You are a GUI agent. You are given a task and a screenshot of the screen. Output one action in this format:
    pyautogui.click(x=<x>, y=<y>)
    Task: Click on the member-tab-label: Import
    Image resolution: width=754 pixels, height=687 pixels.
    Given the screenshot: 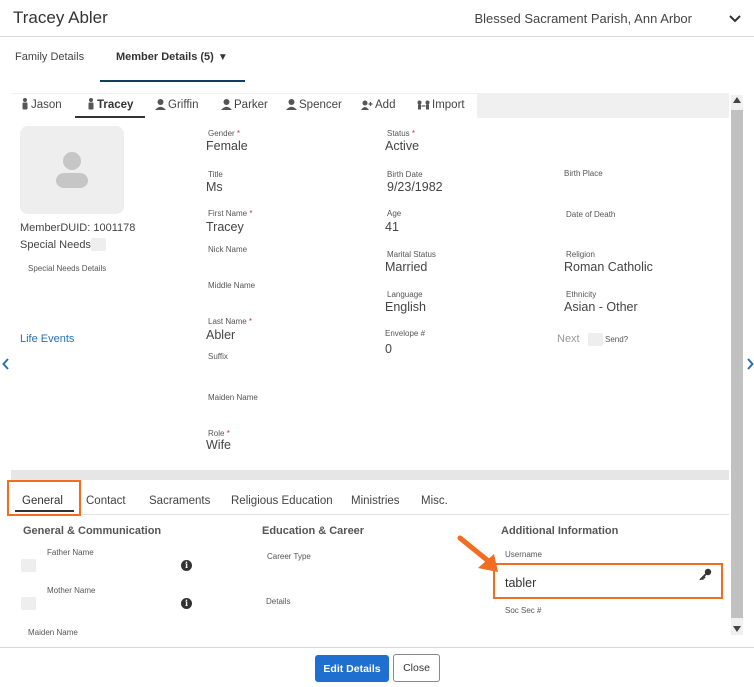 What is the action you would take?
    pyautogui.click(x=448, y=105)
    